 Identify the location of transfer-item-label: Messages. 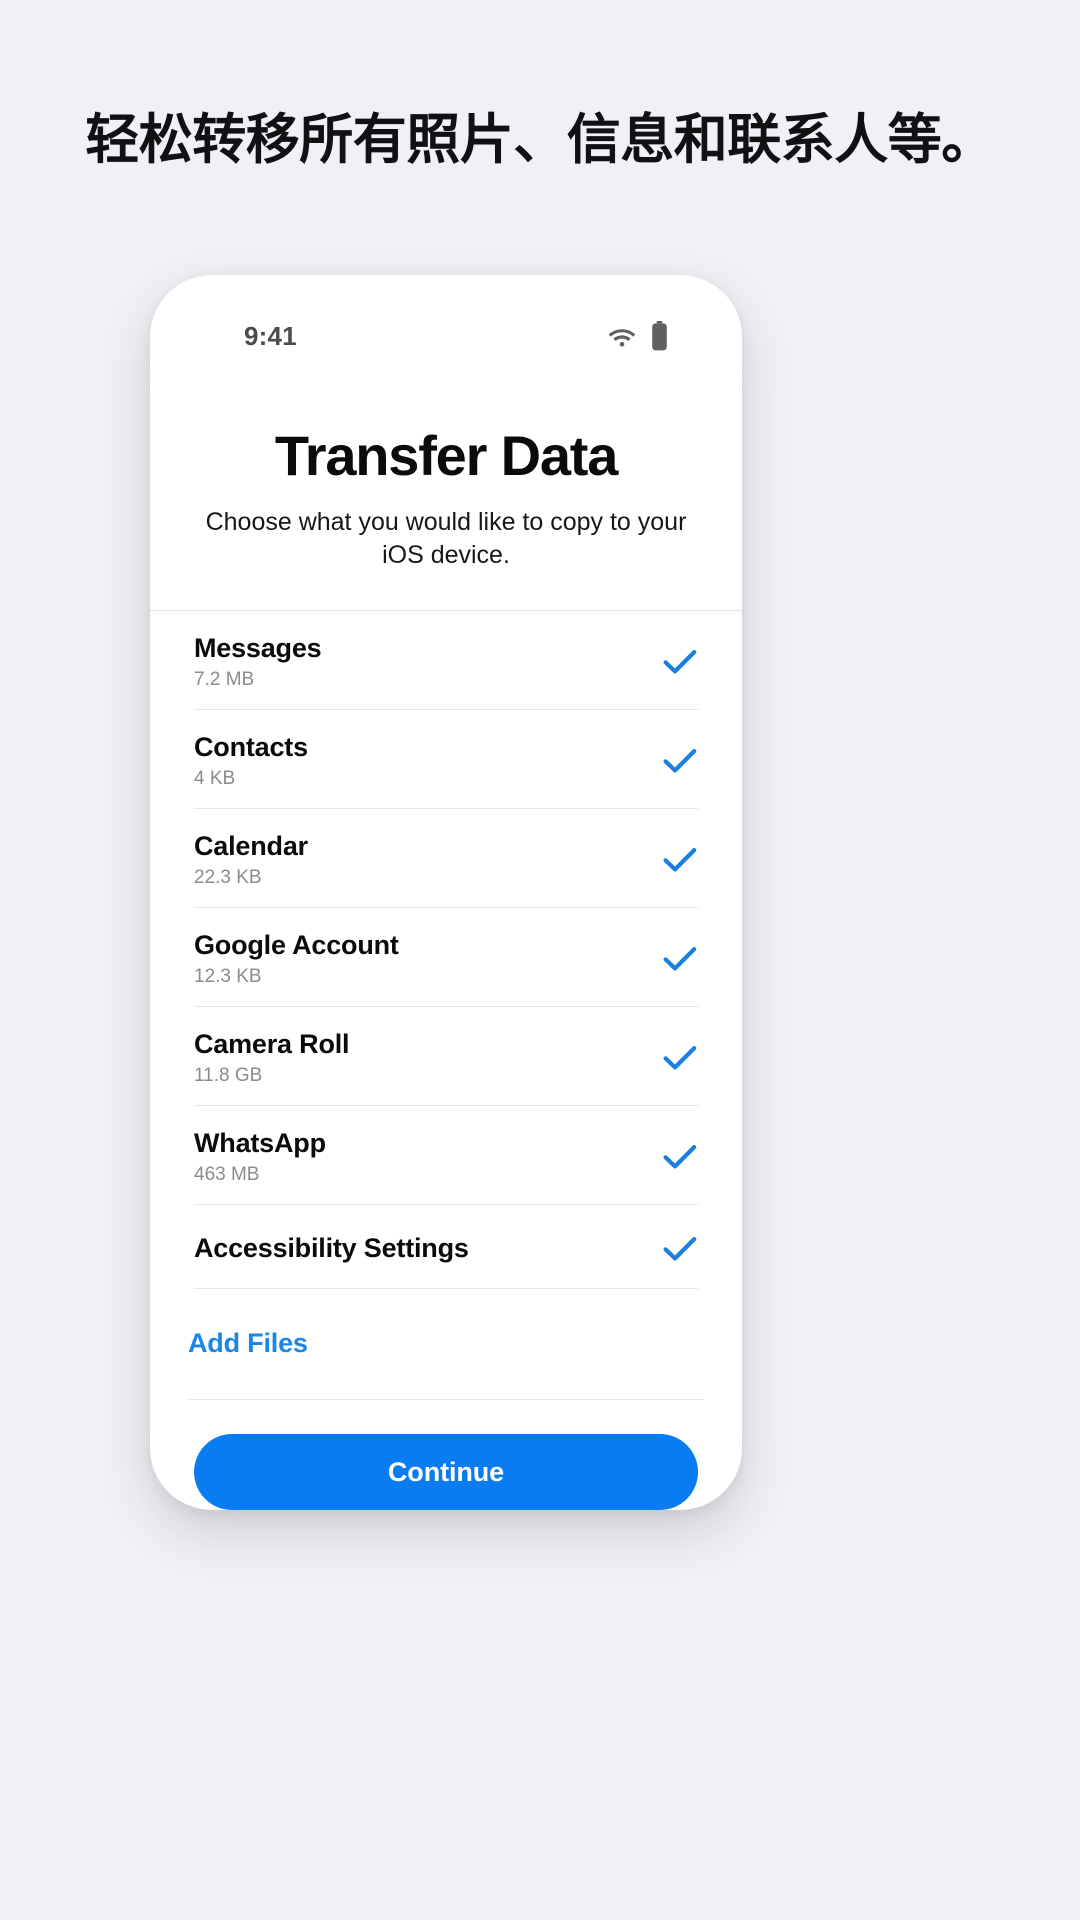
(258, 648).